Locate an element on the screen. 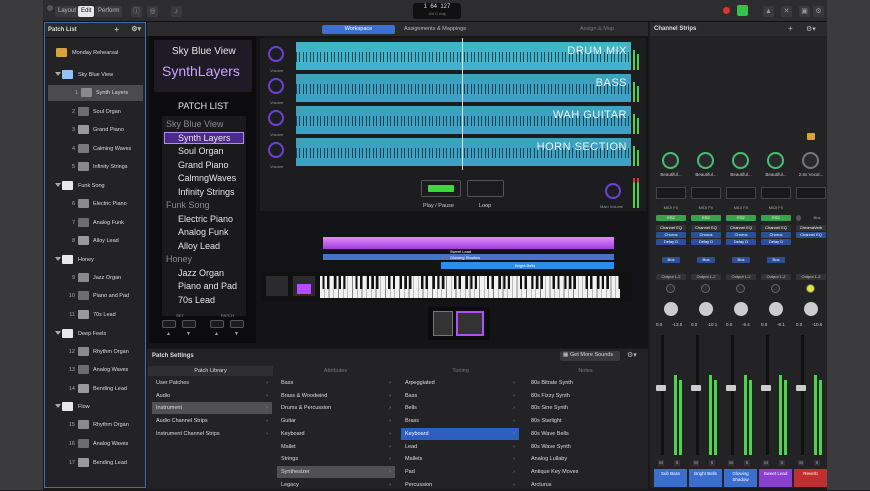  set-row: Sky Blue View is located at coordinates (95, 75).